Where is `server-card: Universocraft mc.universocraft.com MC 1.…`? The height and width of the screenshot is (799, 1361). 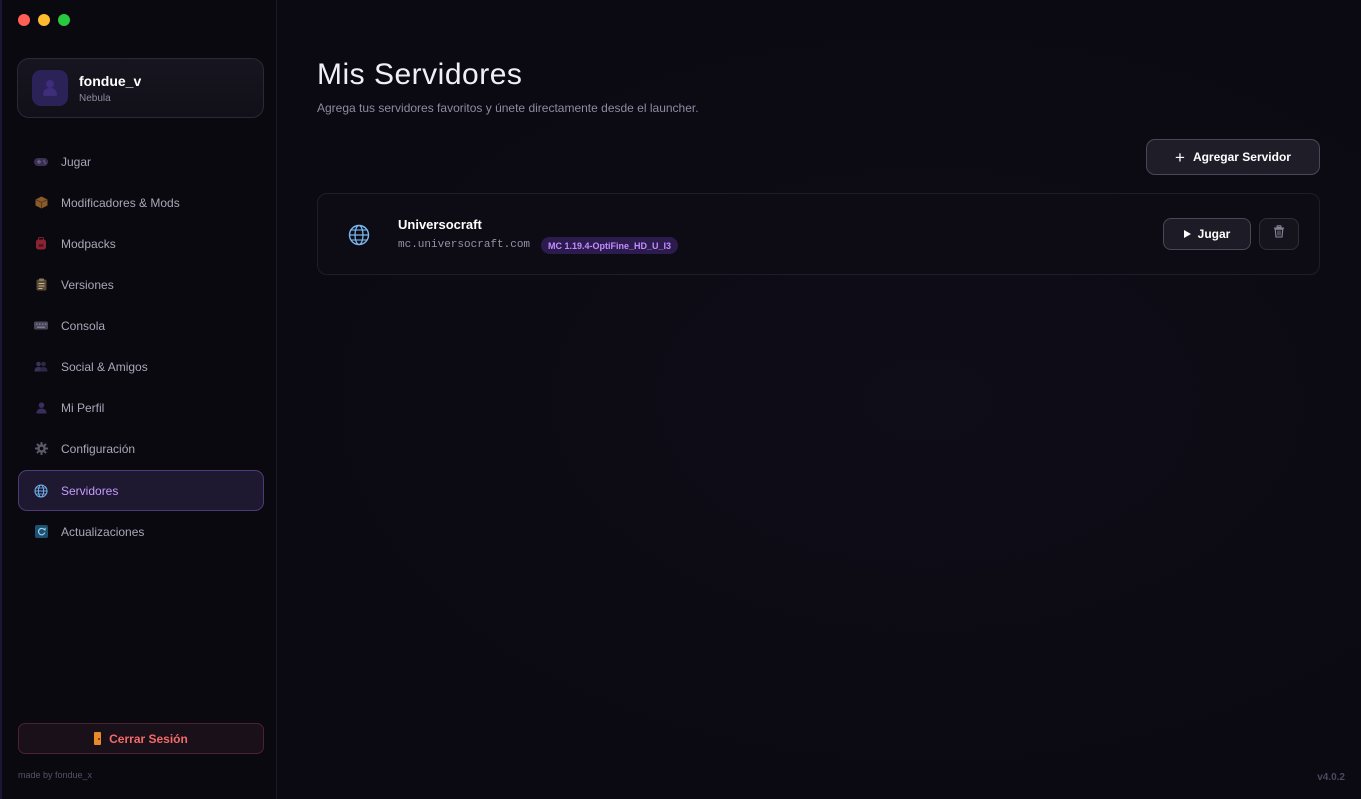 server-card: Universocraft mc.universocraft.com MC 1.… is located at coordinates (818, 234).